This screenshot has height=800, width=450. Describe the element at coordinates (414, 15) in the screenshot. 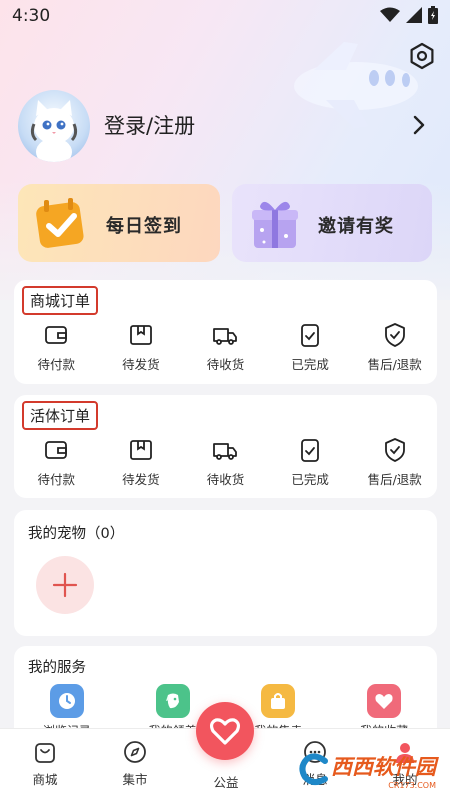

I see `signal-icon` at that location.